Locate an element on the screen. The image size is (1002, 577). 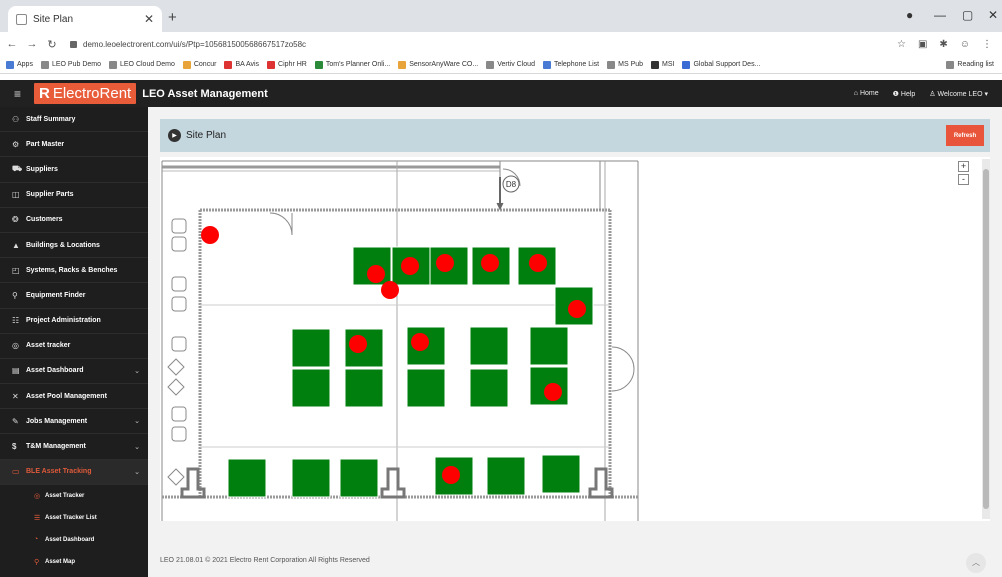
chevron-down-icon: ⌄ is located at coordinates (137, 472).